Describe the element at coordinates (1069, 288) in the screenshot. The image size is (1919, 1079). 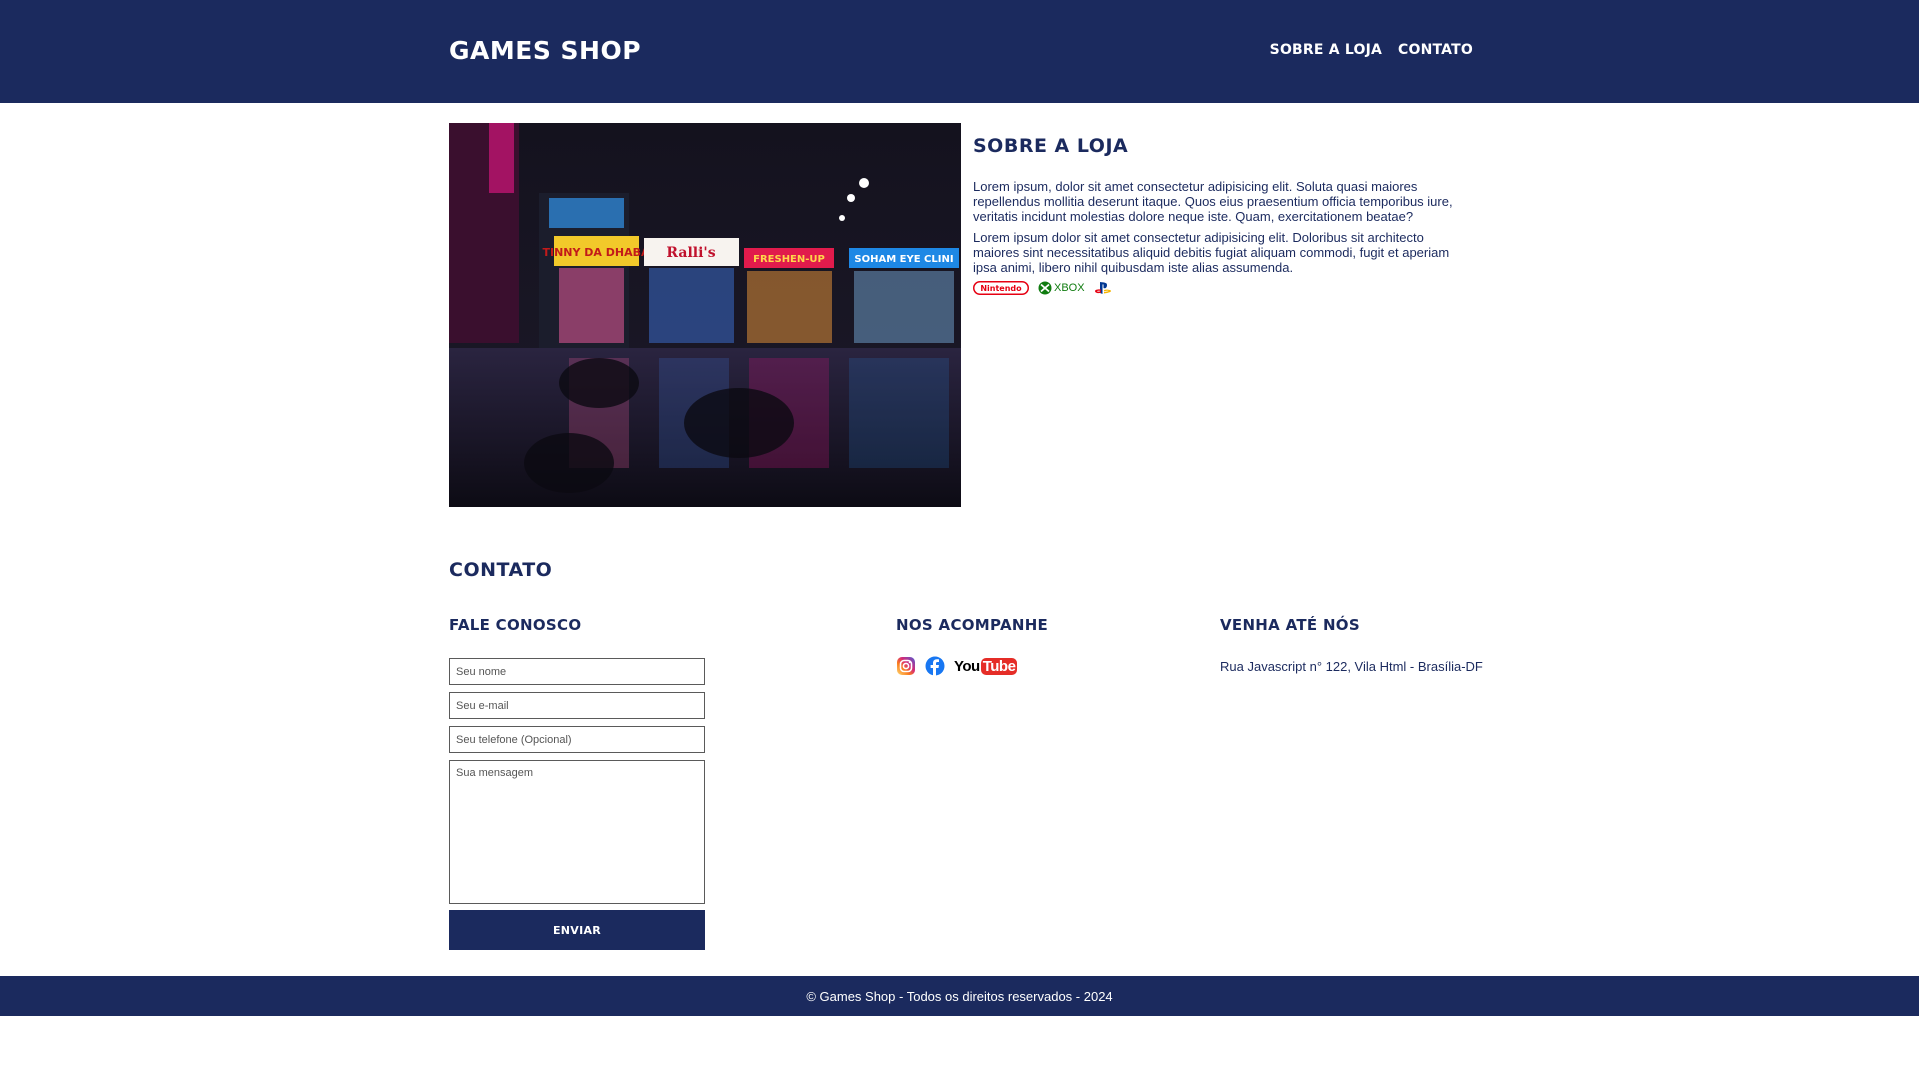
I see `xbox-label: XBOX` at that location.